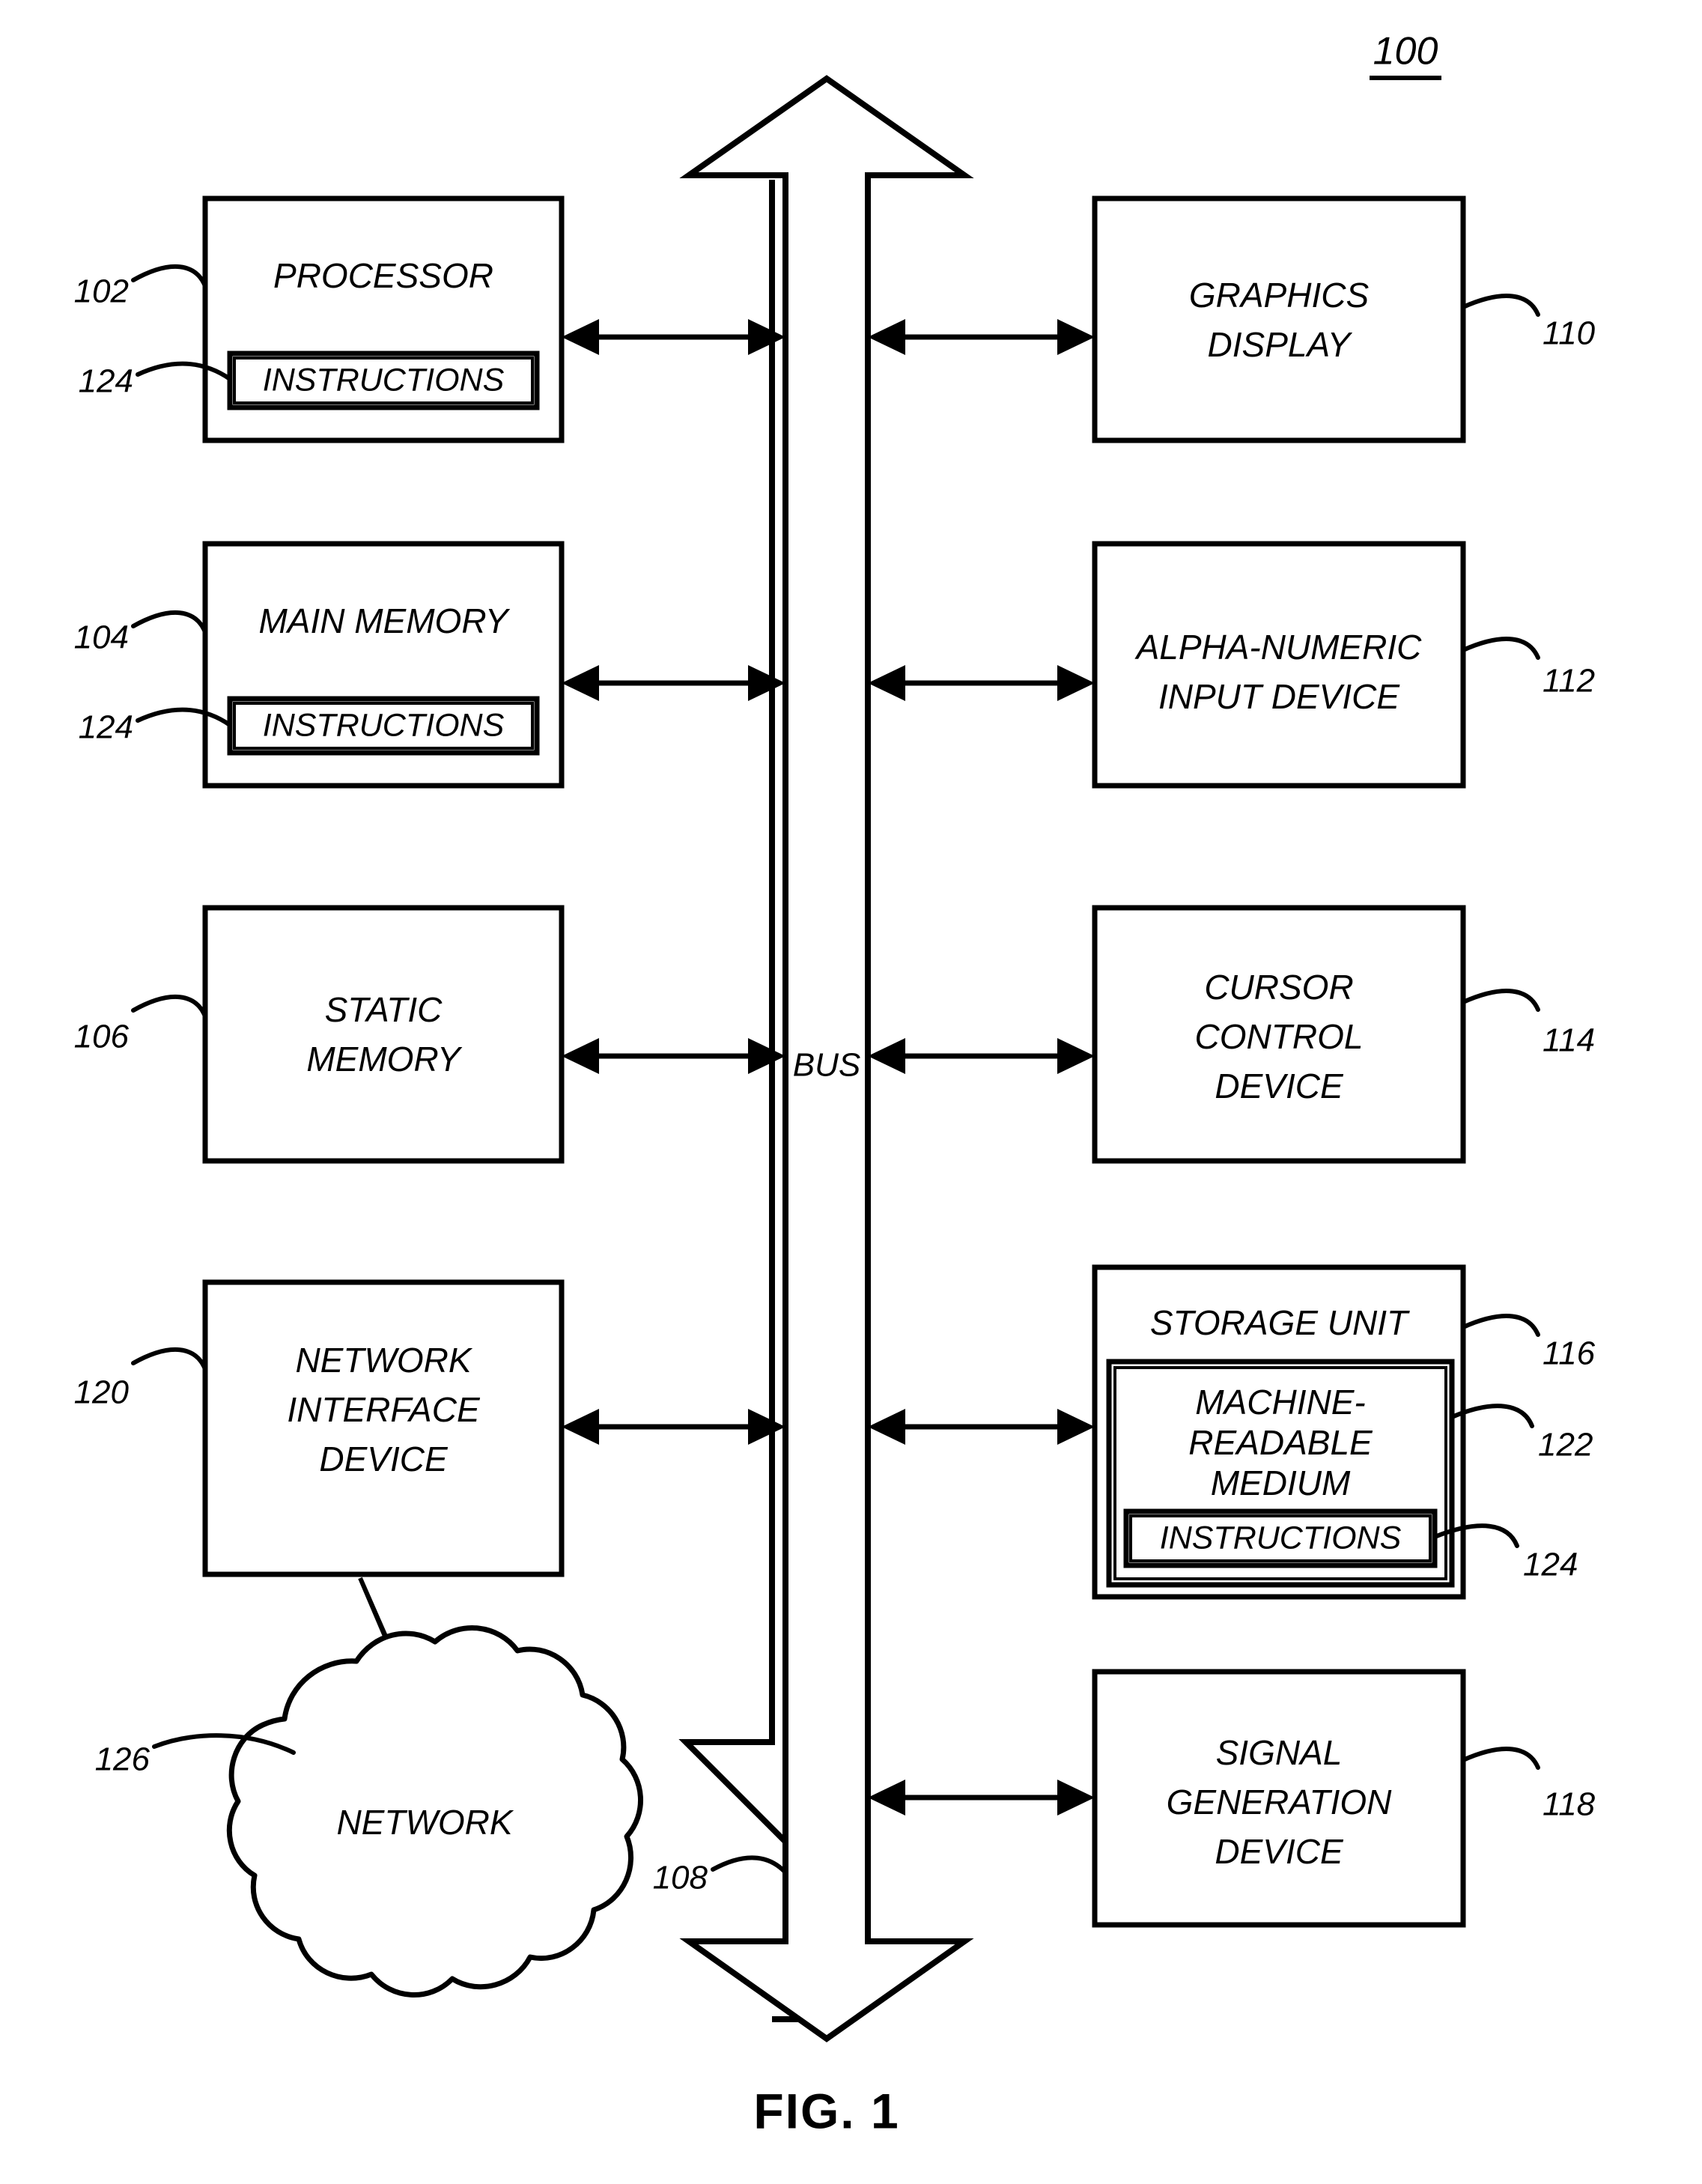  I want to click on alpha-numeric-bus-connector, so click(982, 683).